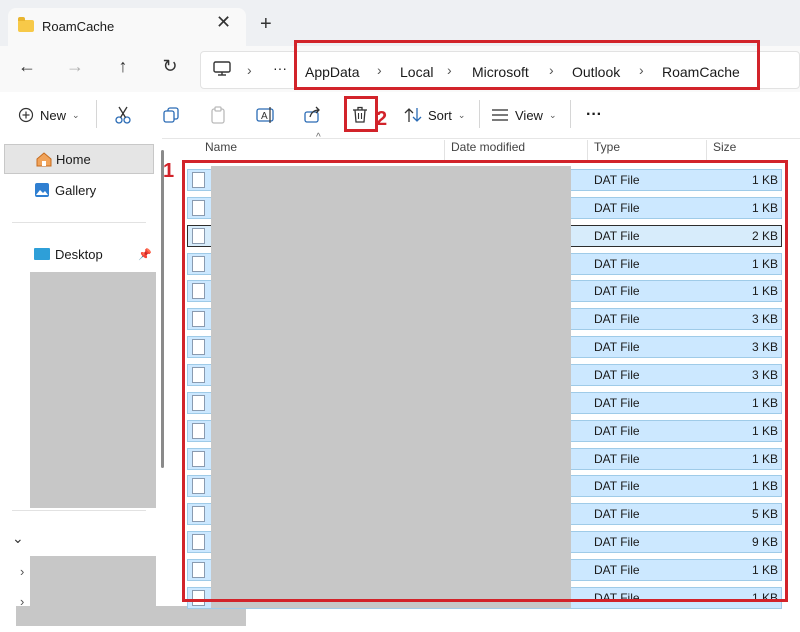  I want to click on svg-text: A, so click(264, 116).